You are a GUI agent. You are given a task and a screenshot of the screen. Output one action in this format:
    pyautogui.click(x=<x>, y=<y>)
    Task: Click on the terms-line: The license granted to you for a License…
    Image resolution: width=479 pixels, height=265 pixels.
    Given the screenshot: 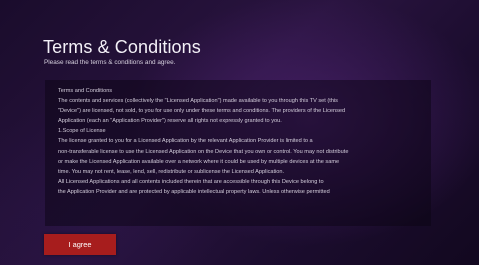 What is the action you would take?
    pyautogui.click(x=185, y=141)
    